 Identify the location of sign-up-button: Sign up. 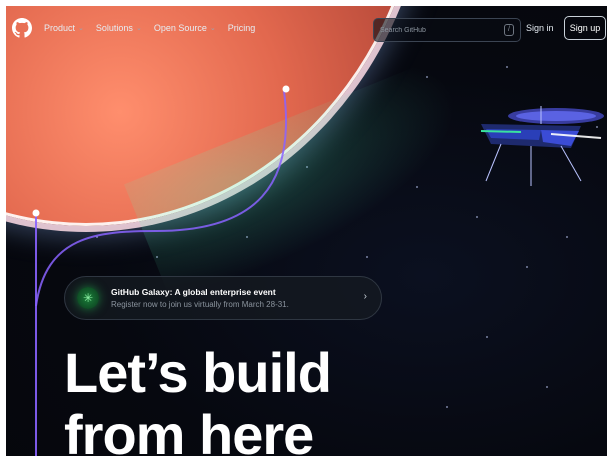
(585, 28).